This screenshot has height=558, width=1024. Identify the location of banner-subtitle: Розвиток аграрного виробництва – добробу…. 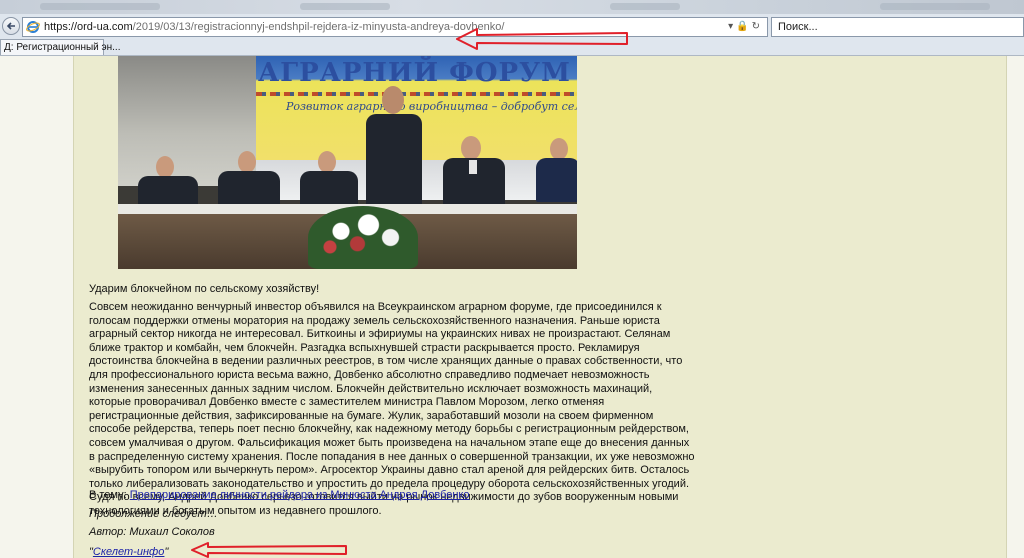
(431, 106).